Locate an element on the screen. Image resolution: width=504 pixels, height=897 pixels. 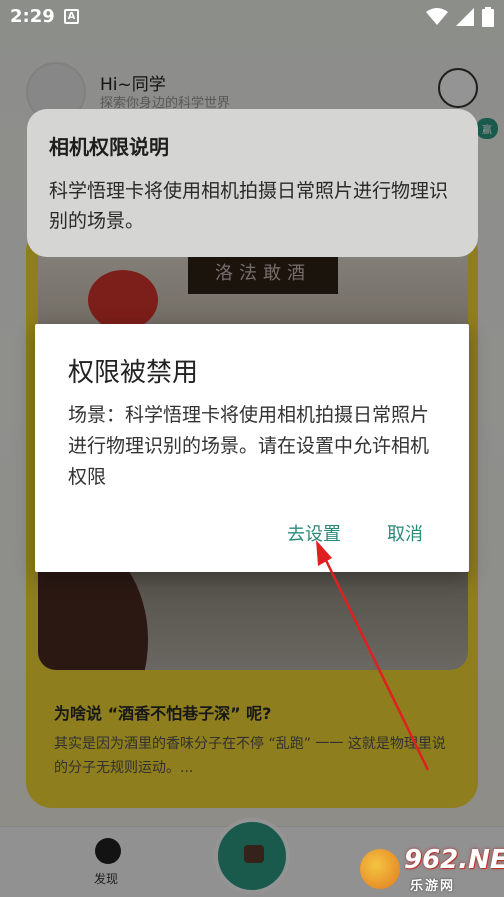
notification-icon: A is located at coordinates (71, 16).